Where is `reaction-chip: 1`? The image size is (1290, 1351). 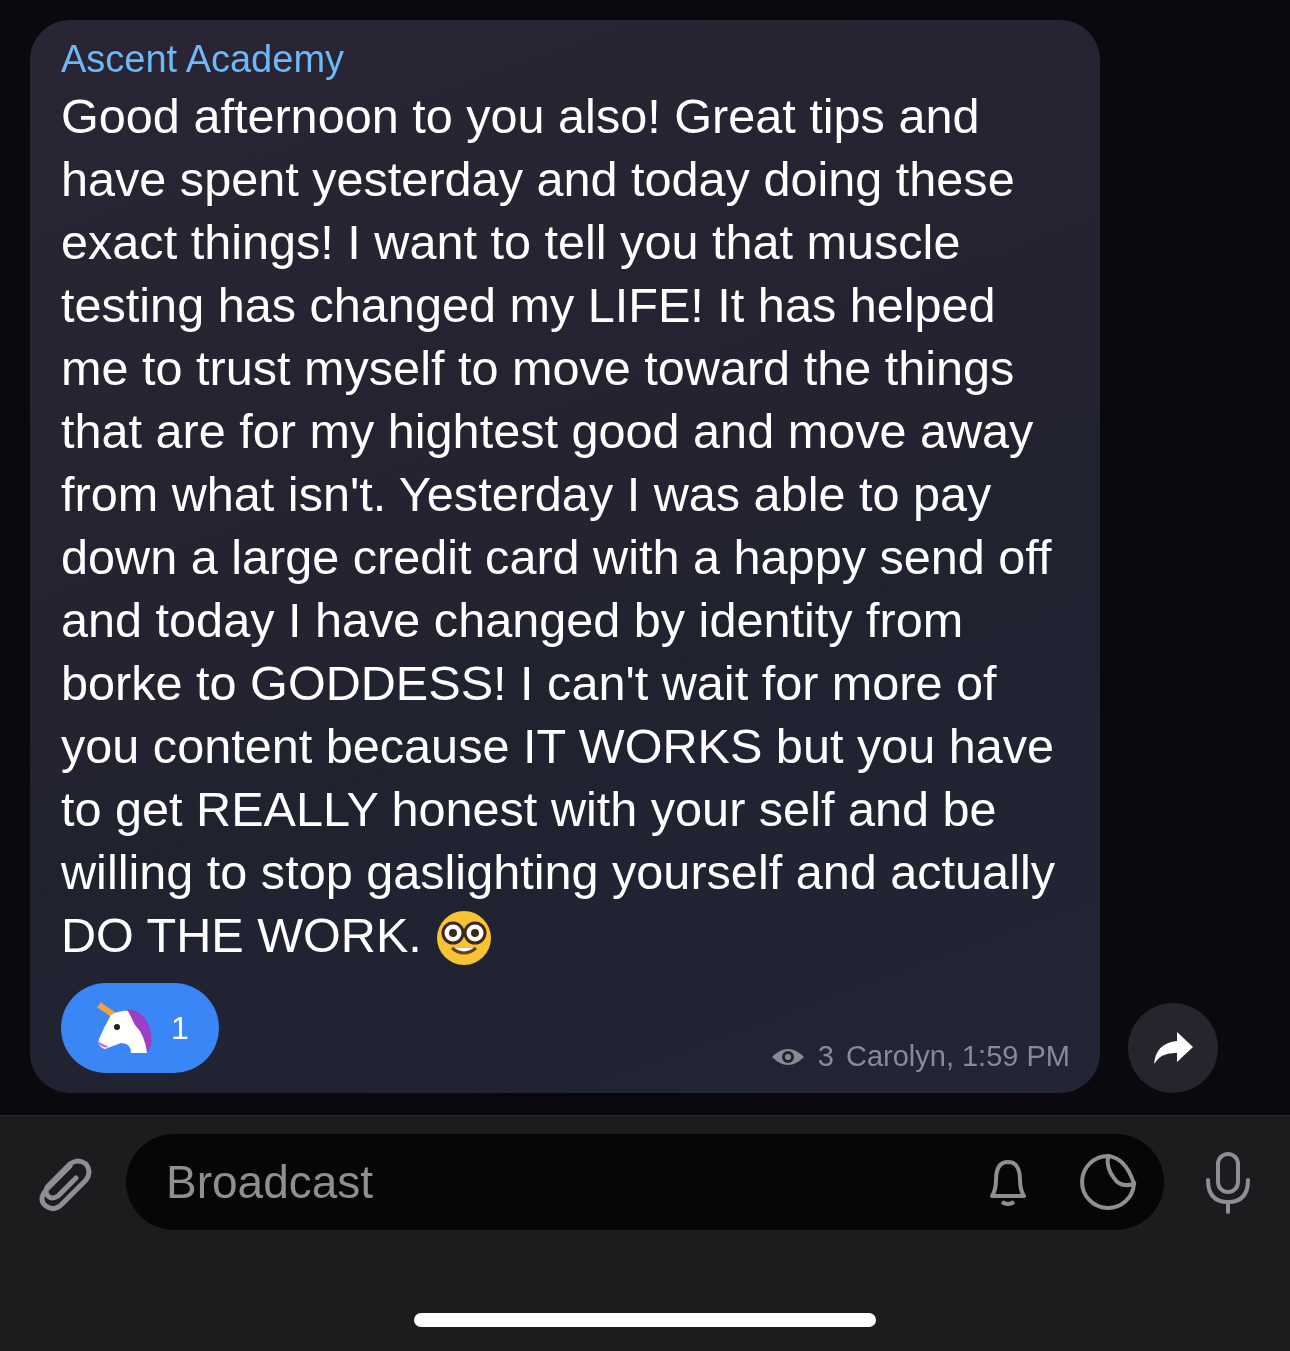
reaction-chip: 1 is located at coordinates (140, 1028).